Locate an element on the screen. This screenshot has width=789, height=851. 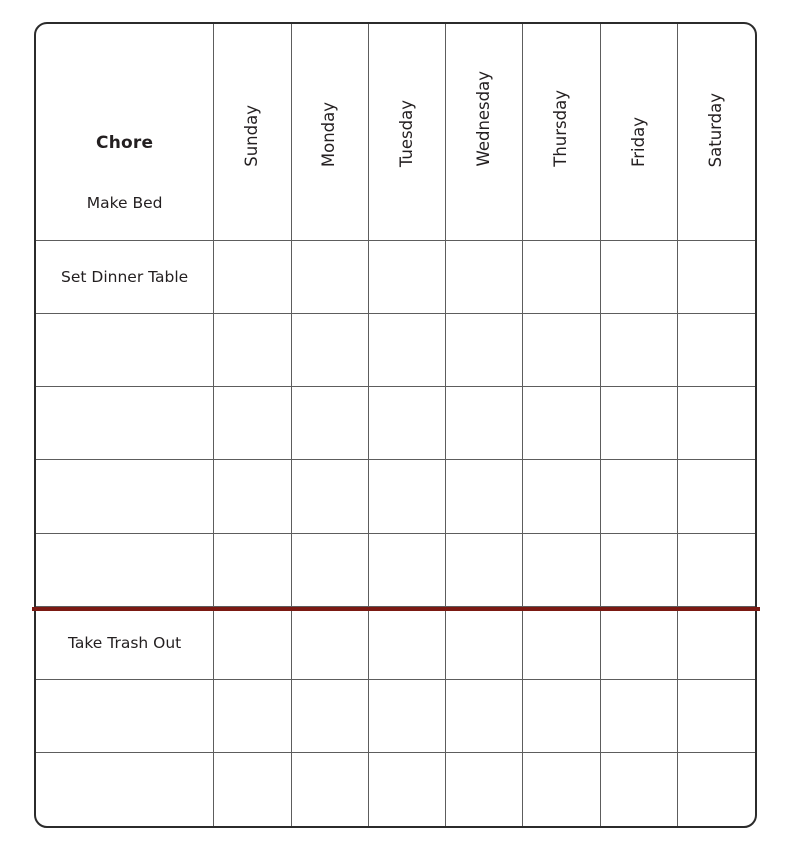
chore-name-label: Take Trash Out is located at coordinates (124, 642).